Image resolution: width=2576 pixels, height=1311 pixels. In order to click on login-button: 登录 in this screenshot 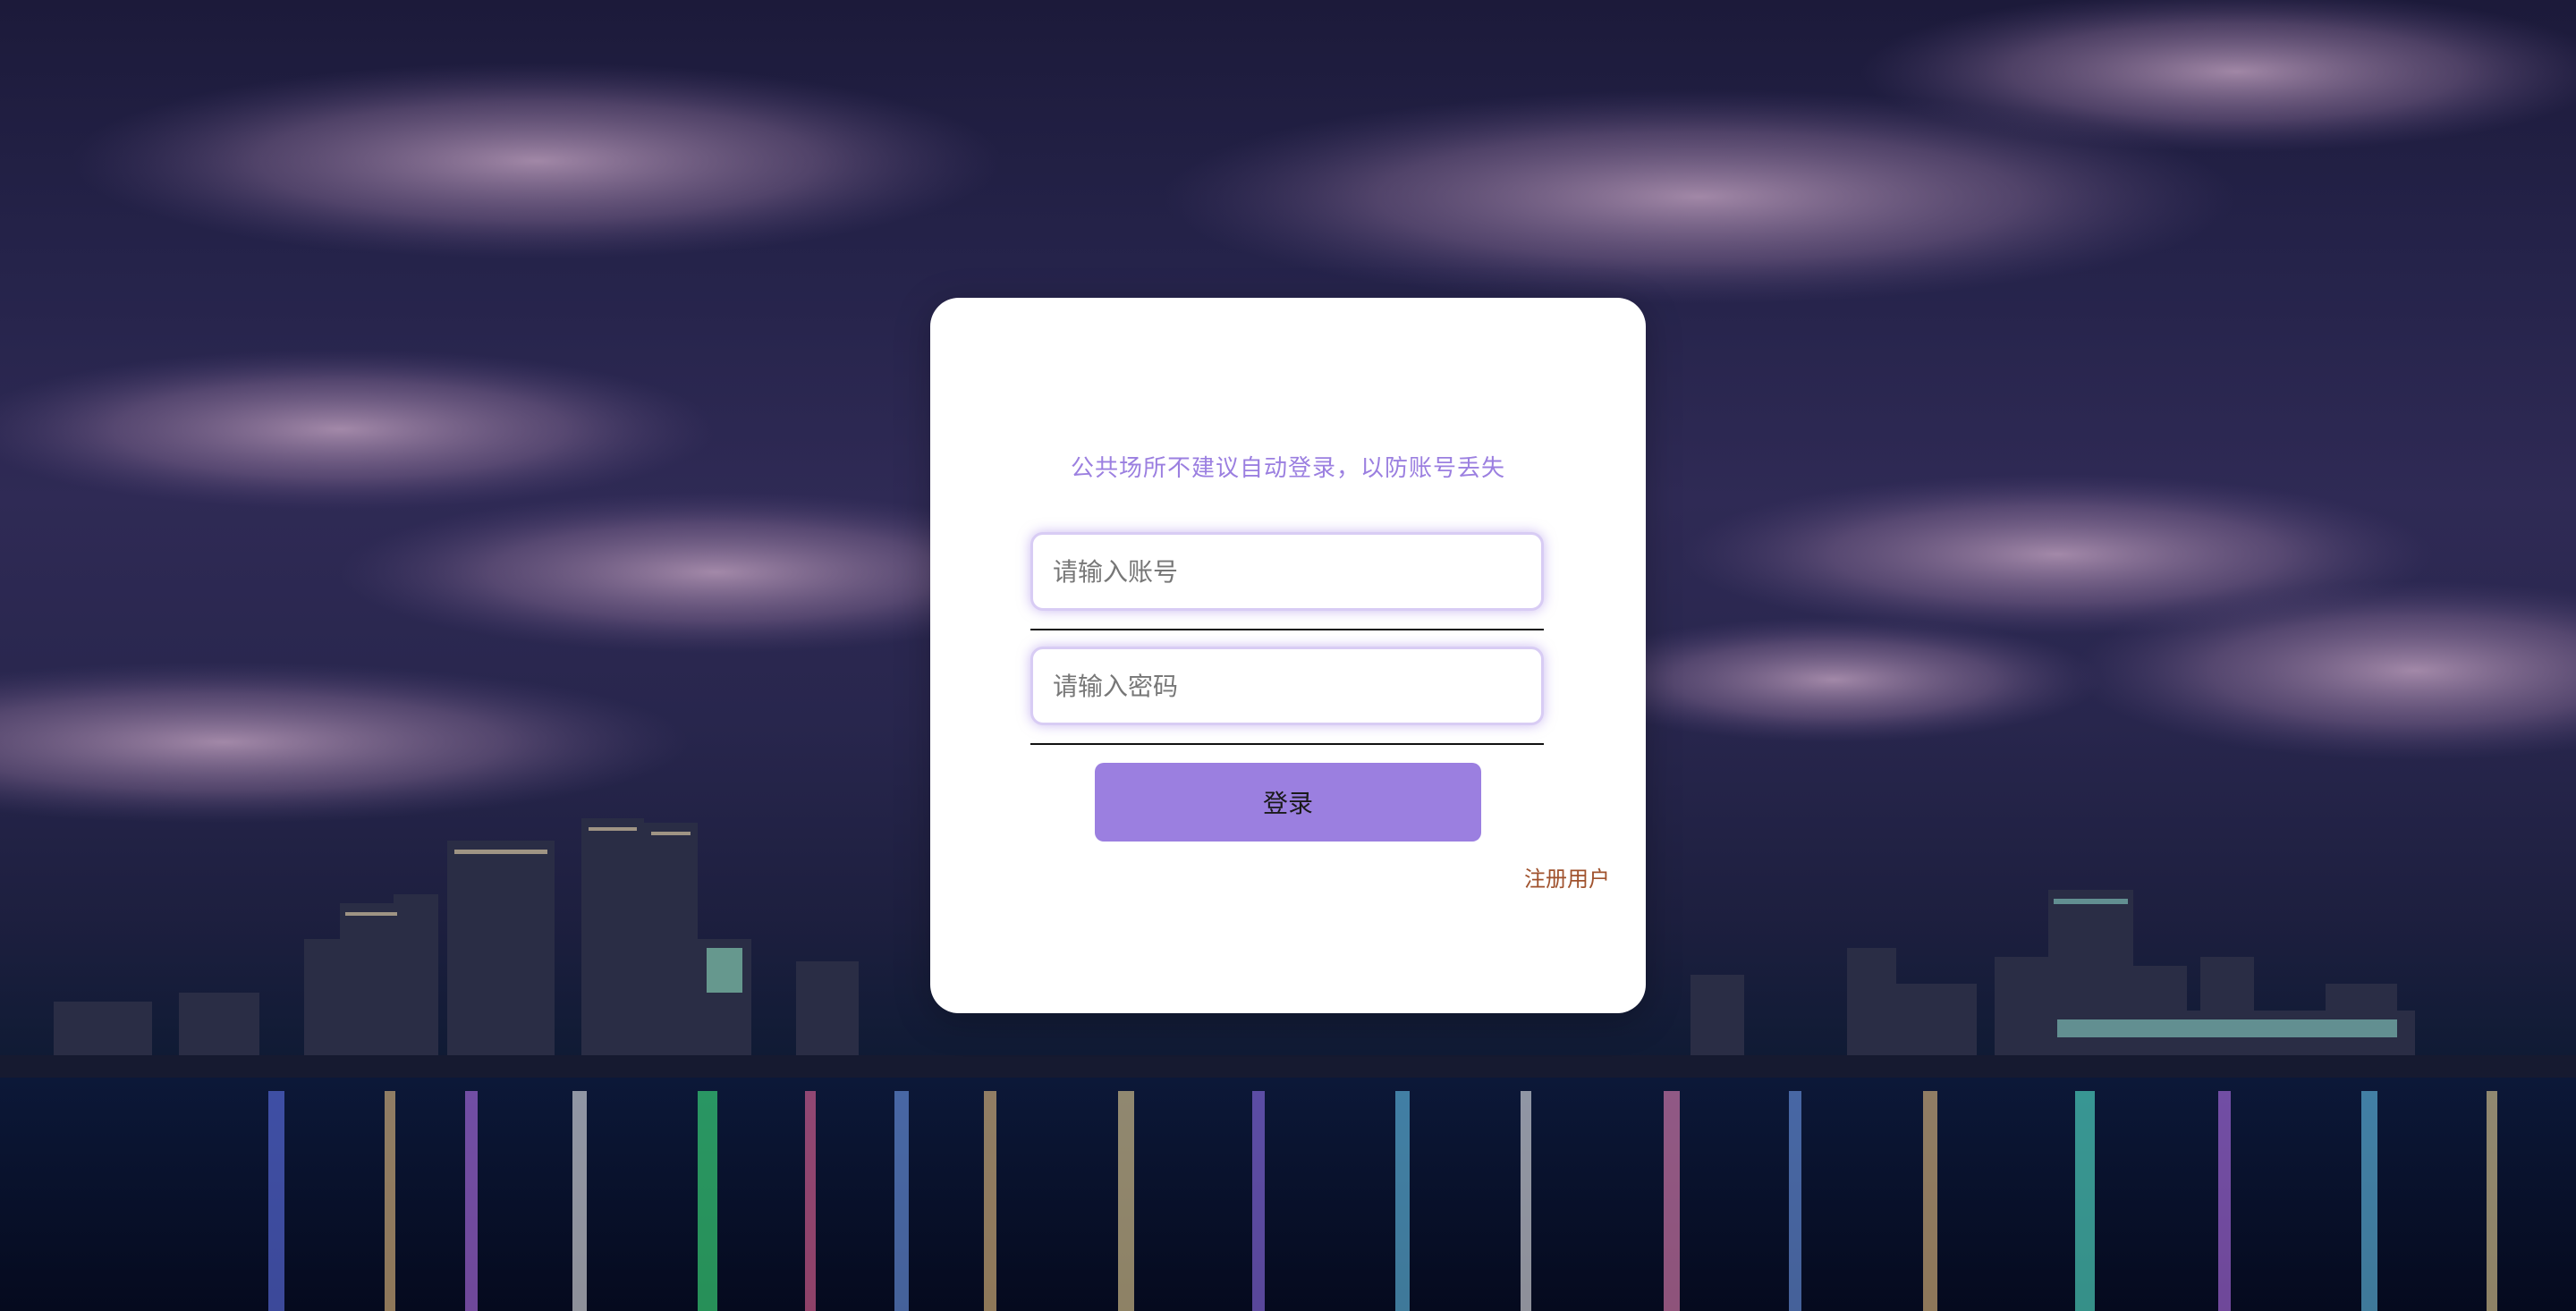, I will do `click(1288, 802)`.